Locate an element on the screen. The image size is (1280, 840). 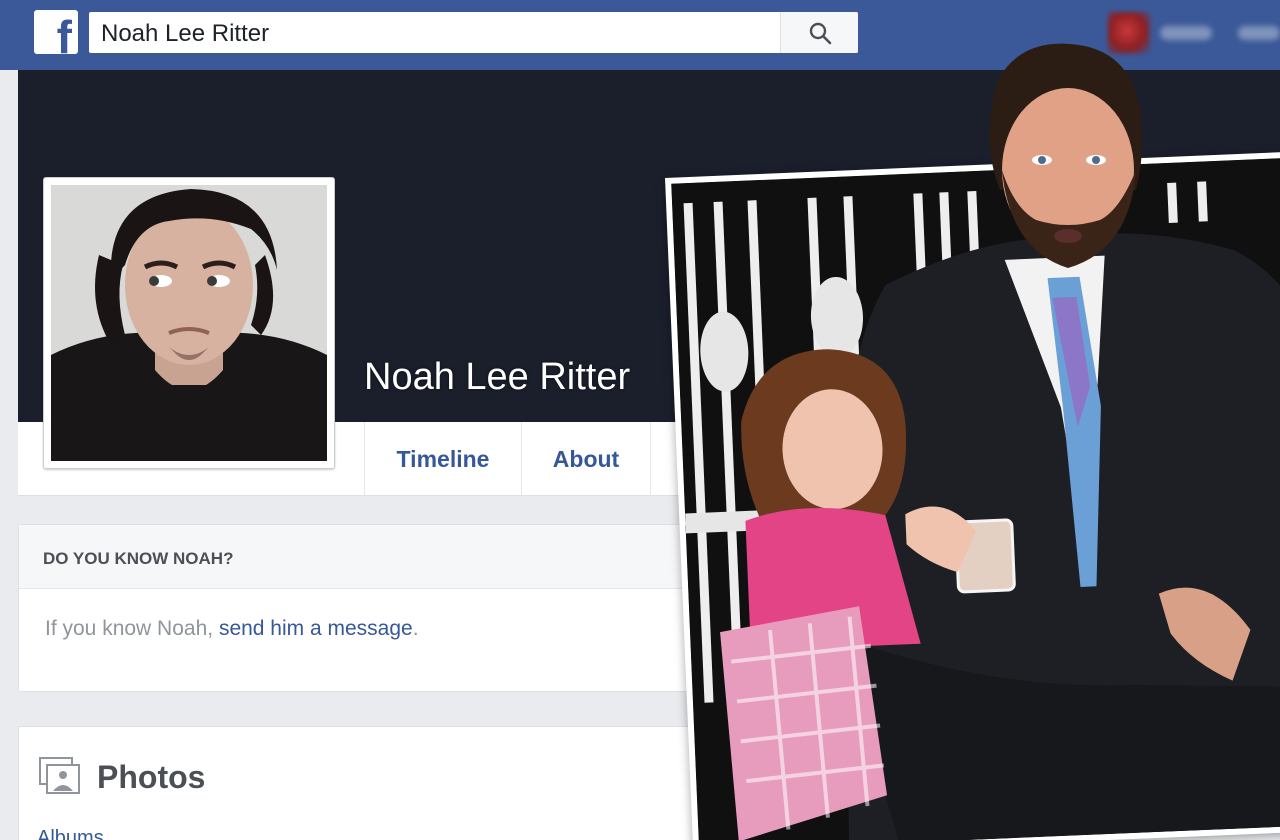
facebook-logo-icon: f is located at coordinates (56, 32).